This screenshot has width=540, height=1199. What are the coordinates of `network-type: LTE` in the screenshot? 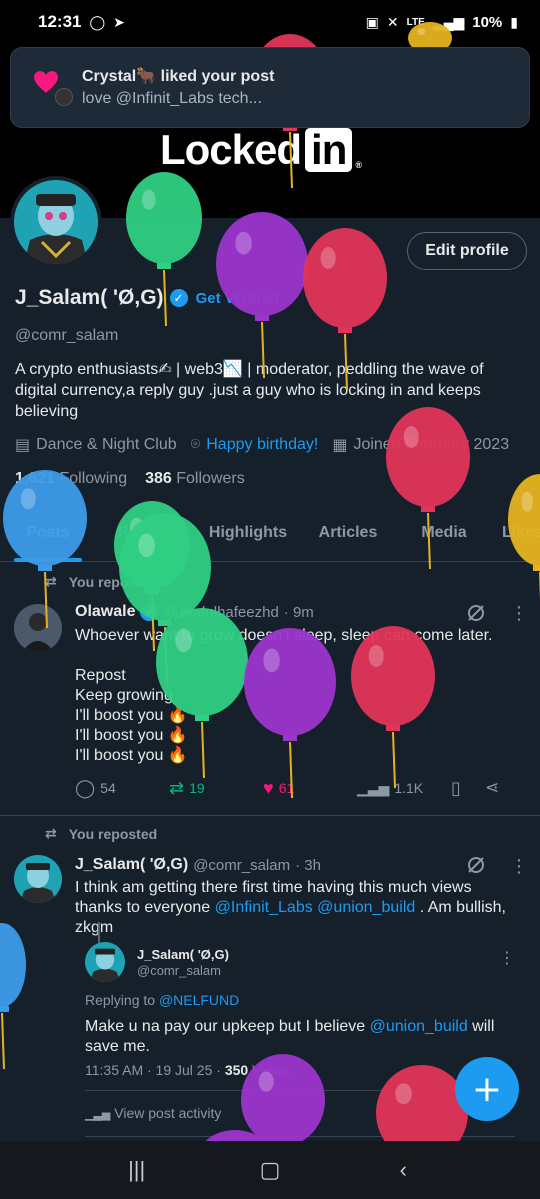 It's located at (415, 22).